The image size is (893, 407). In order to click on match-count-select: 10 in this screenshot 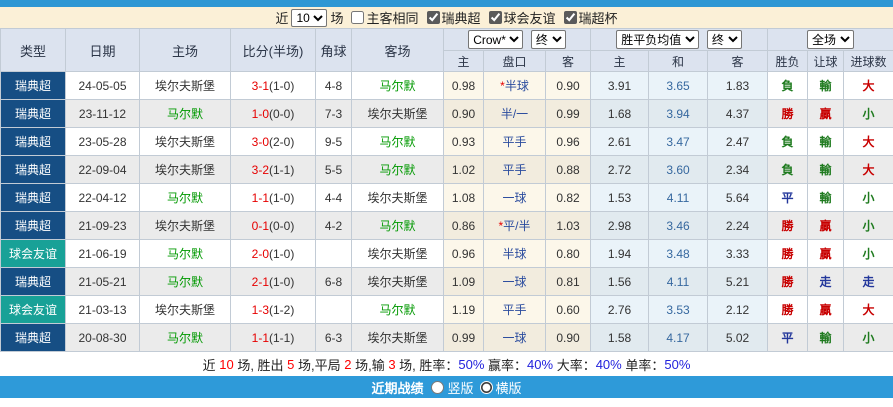, I will do `click(309, 17)`.